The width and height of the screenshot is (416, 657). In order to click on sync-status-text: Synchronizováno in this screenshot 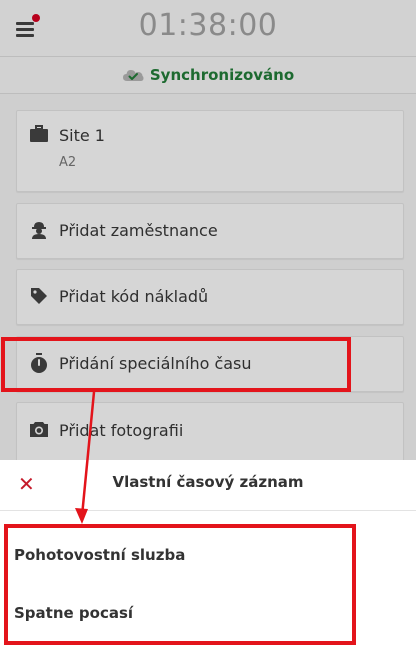, I will do `click(222, 75)`.